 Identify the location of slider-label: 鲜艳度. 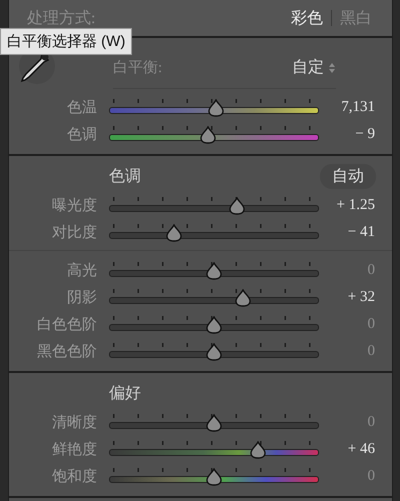
(74, 449).